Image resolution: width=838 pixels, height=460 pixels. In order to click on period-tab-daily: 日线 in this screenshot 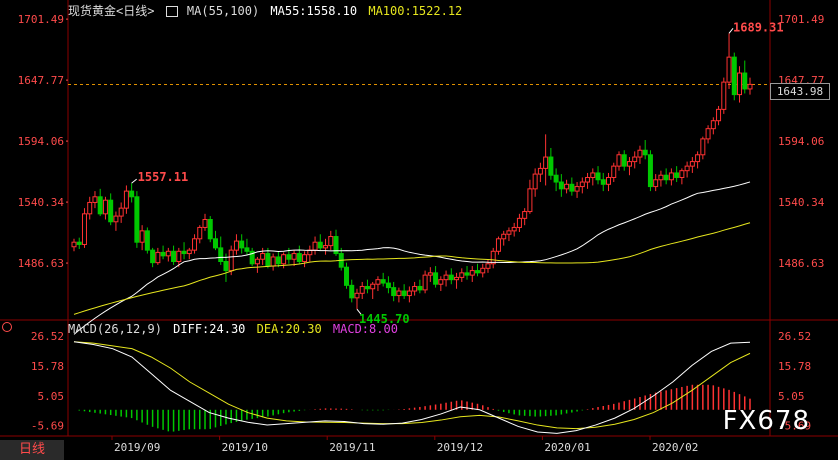, I will do `click(32, 450)`.